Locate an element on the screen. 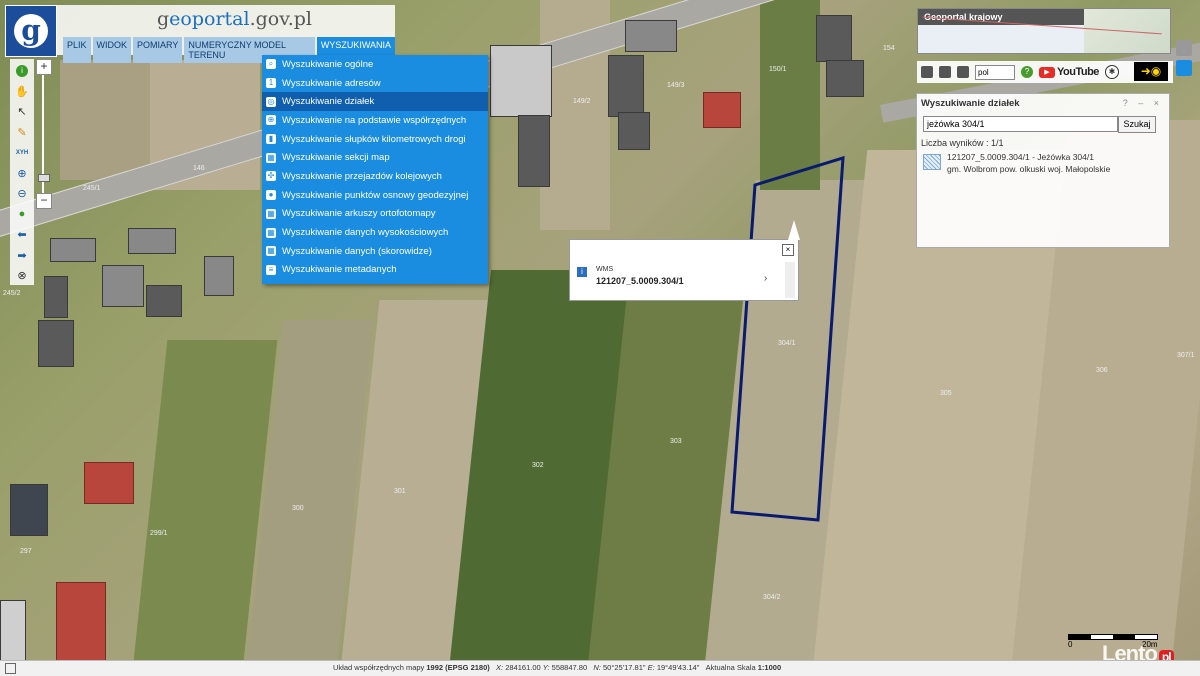  select-tool-button: ↖ is located at coordinates (22, 112).